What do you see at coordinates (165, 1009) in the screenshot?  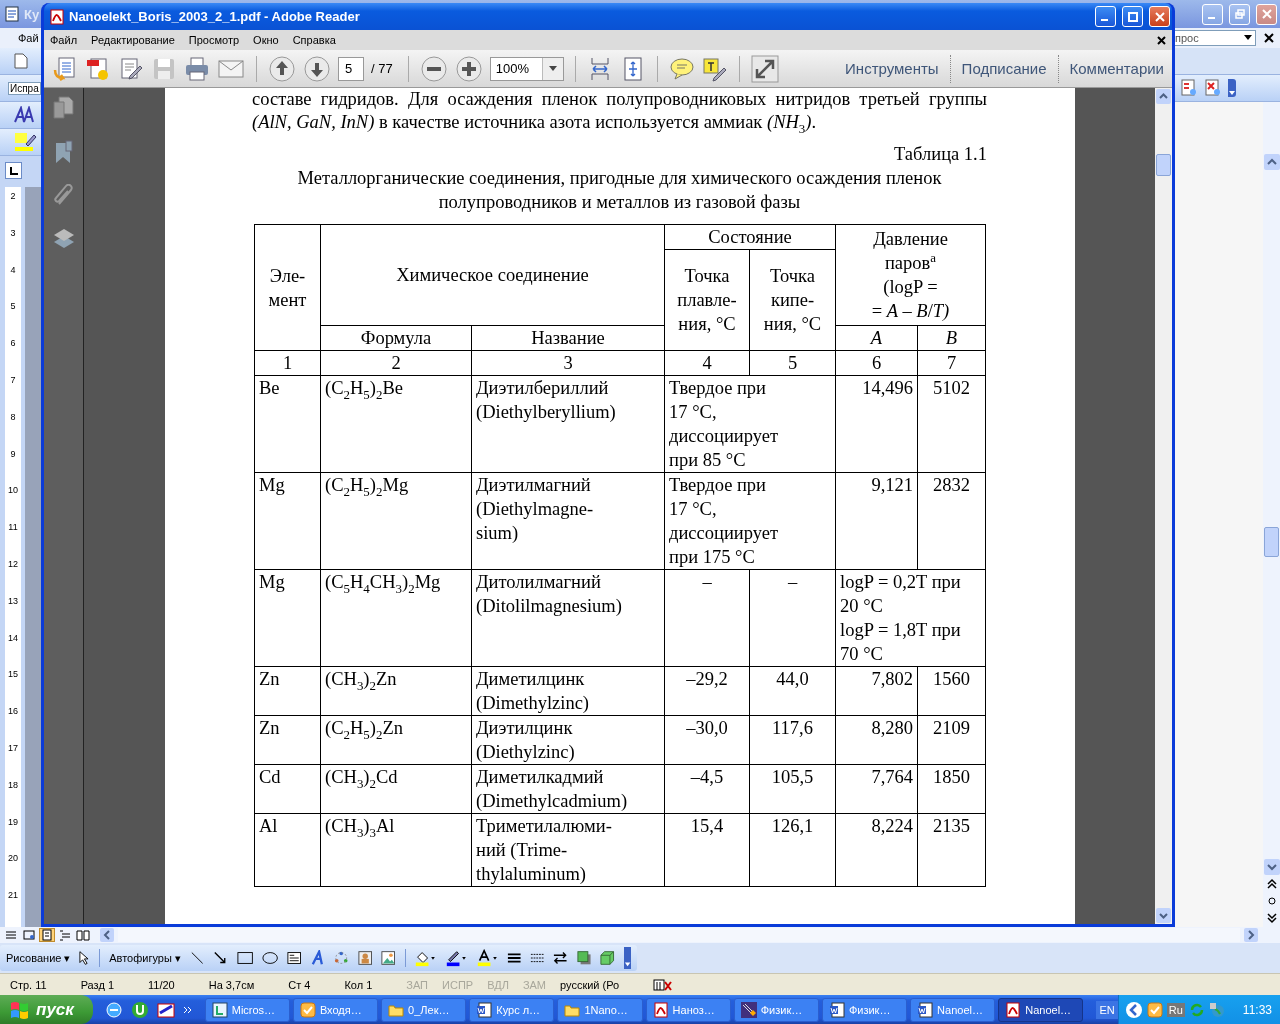 I see `calendar-icon` at bounding box center [165, 1009].